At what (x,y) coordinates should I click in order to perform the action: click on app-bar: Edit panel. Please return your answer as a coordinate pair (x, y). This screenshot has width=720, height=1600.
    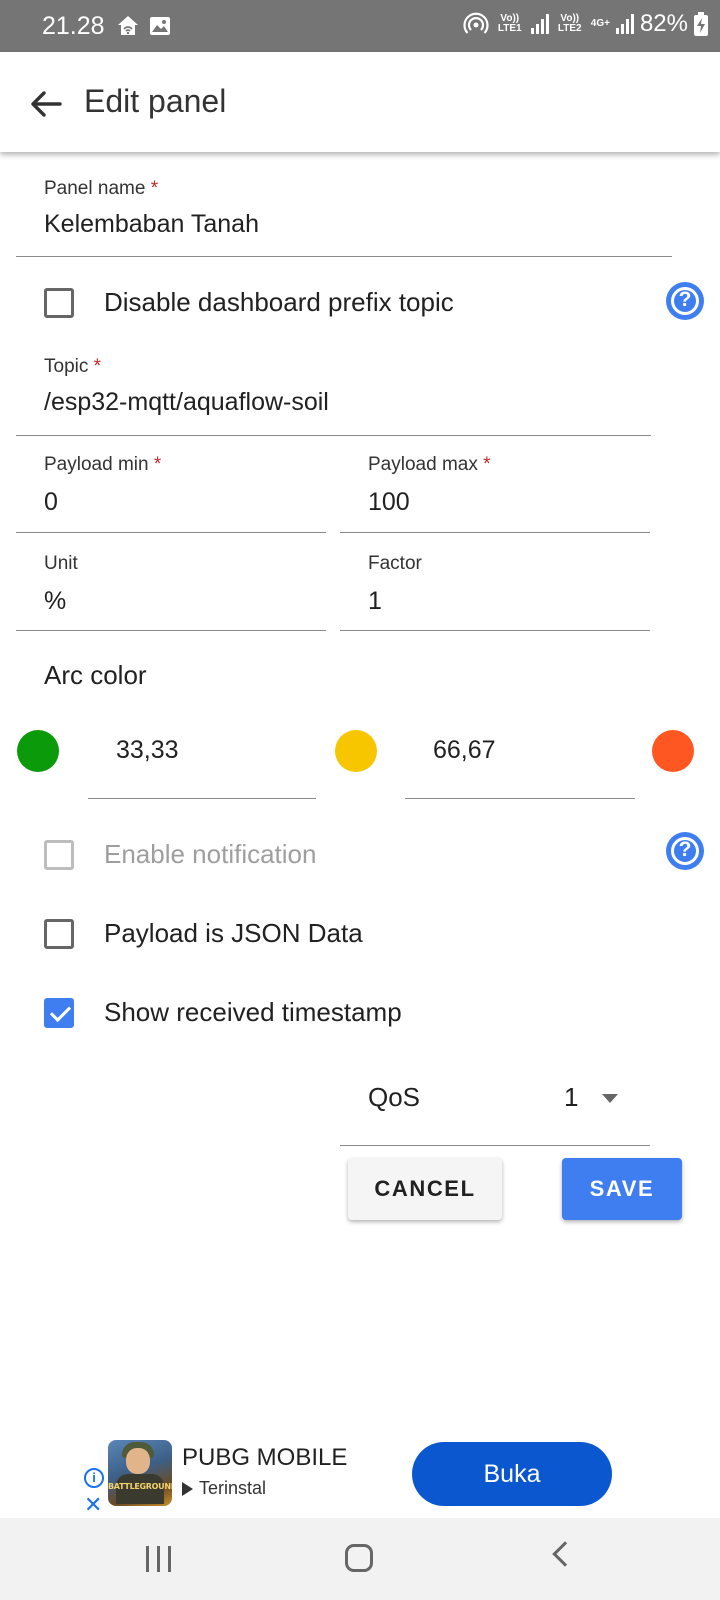
    Looking at the image, I should click on (360, 102).